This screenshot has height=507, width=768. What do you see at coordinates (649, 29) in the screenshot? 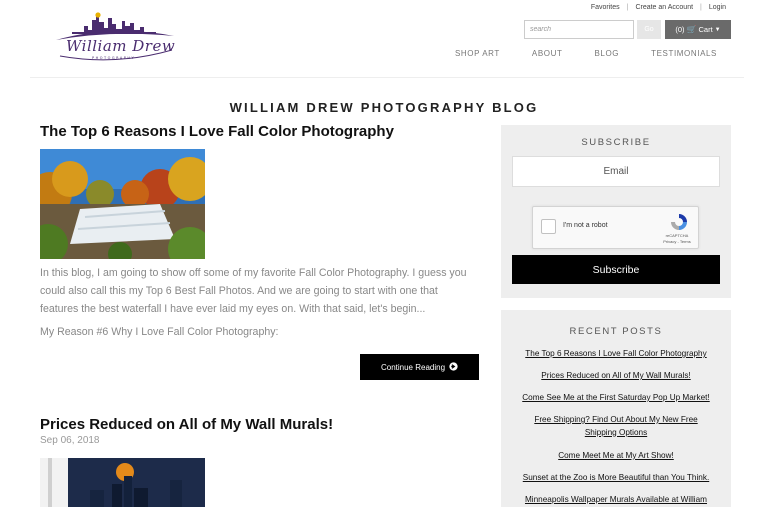
I see `search-go-button: Go` at bounding box center [649, 29].